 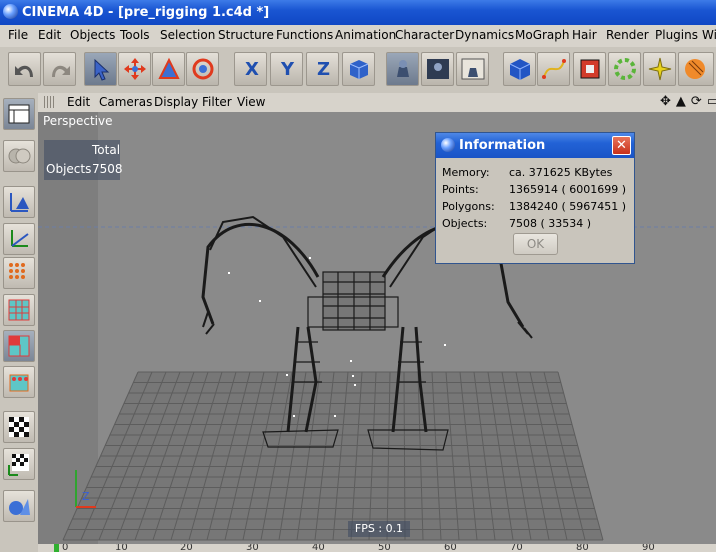 I want to click on checker-axis-icon, so click(x=18, y=465).